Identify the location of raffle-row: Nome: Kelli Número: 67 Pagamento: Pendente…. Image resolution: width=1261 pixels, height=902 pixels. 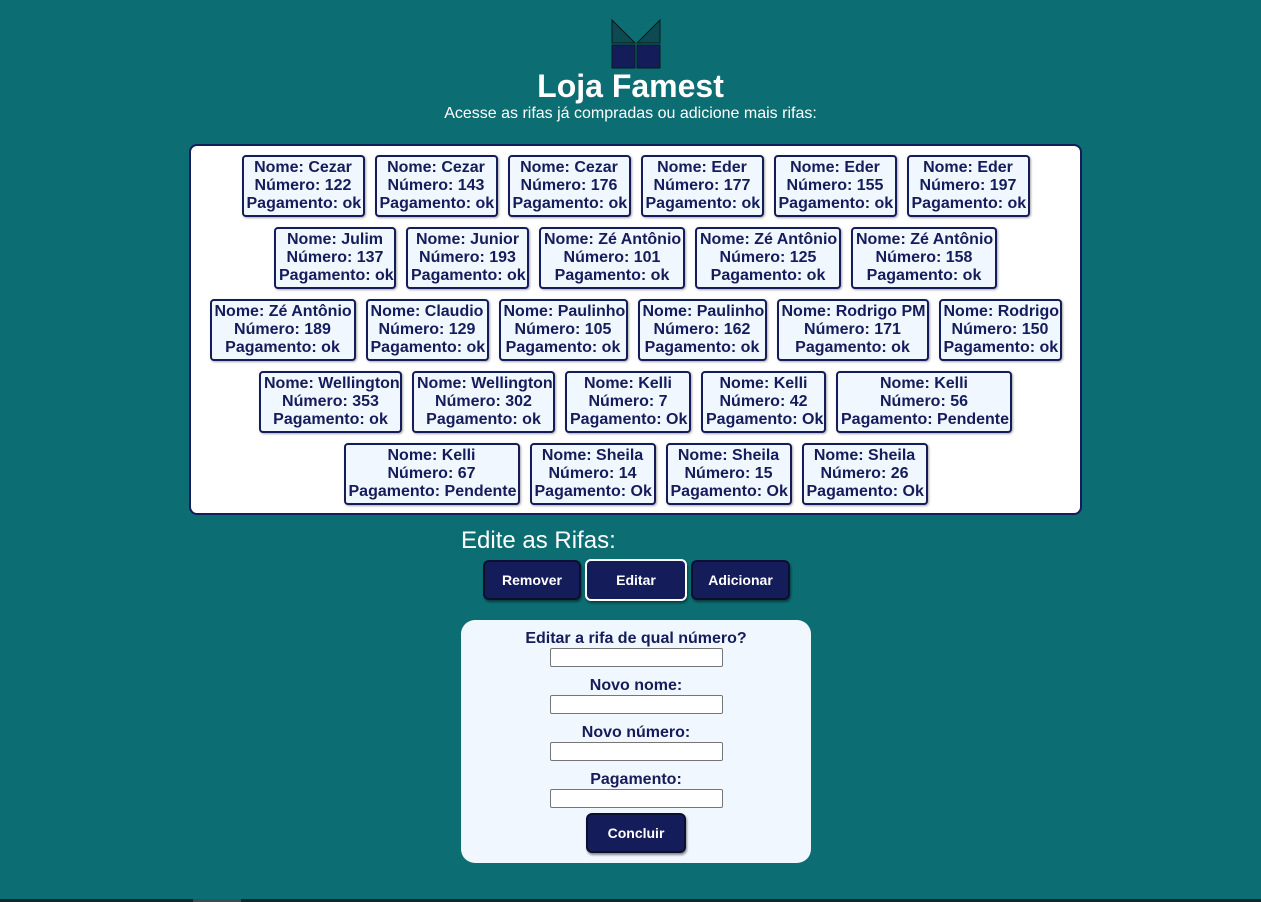
(635, 474).